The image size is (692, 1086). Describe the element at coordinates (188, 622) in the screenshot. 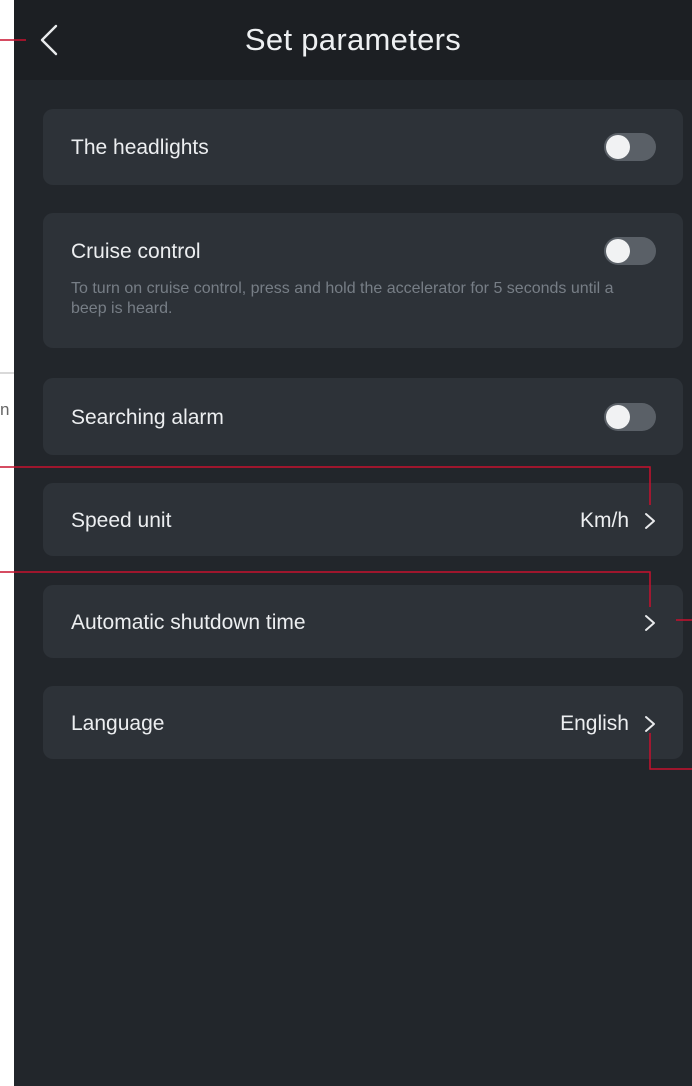

I see `auto-shutdown-label: Automatic shutdown time` at that location.